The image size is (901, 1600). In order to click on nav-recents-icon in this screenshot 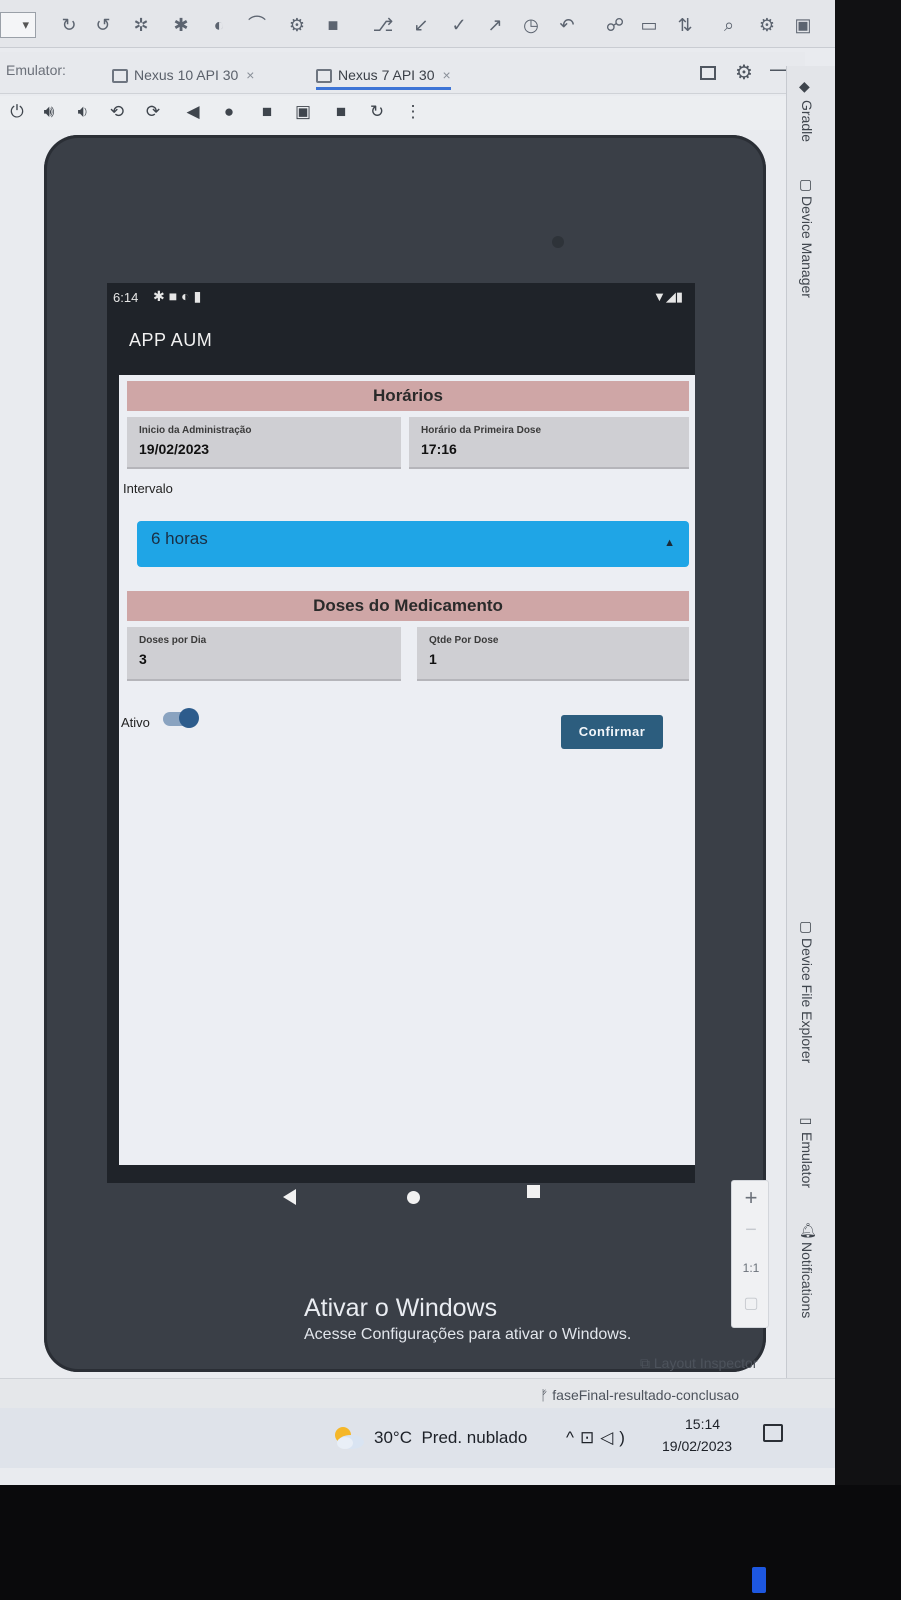, I will do `click(533, 1191)`.